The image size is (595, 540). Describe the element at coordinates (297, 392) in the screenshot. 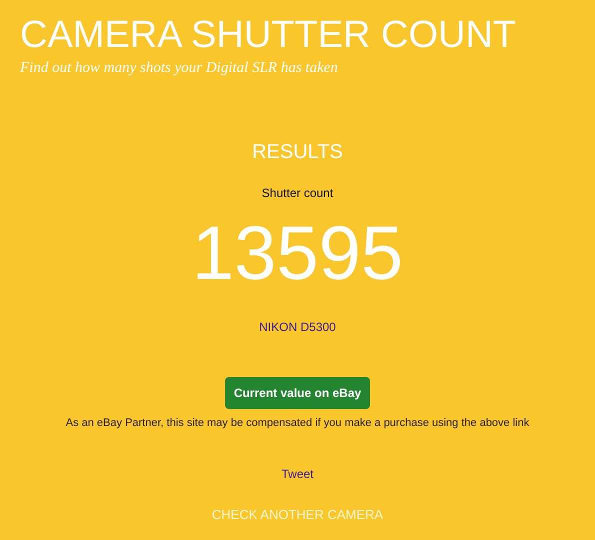

I see `ebay-button: Current value on eBay` at that location.